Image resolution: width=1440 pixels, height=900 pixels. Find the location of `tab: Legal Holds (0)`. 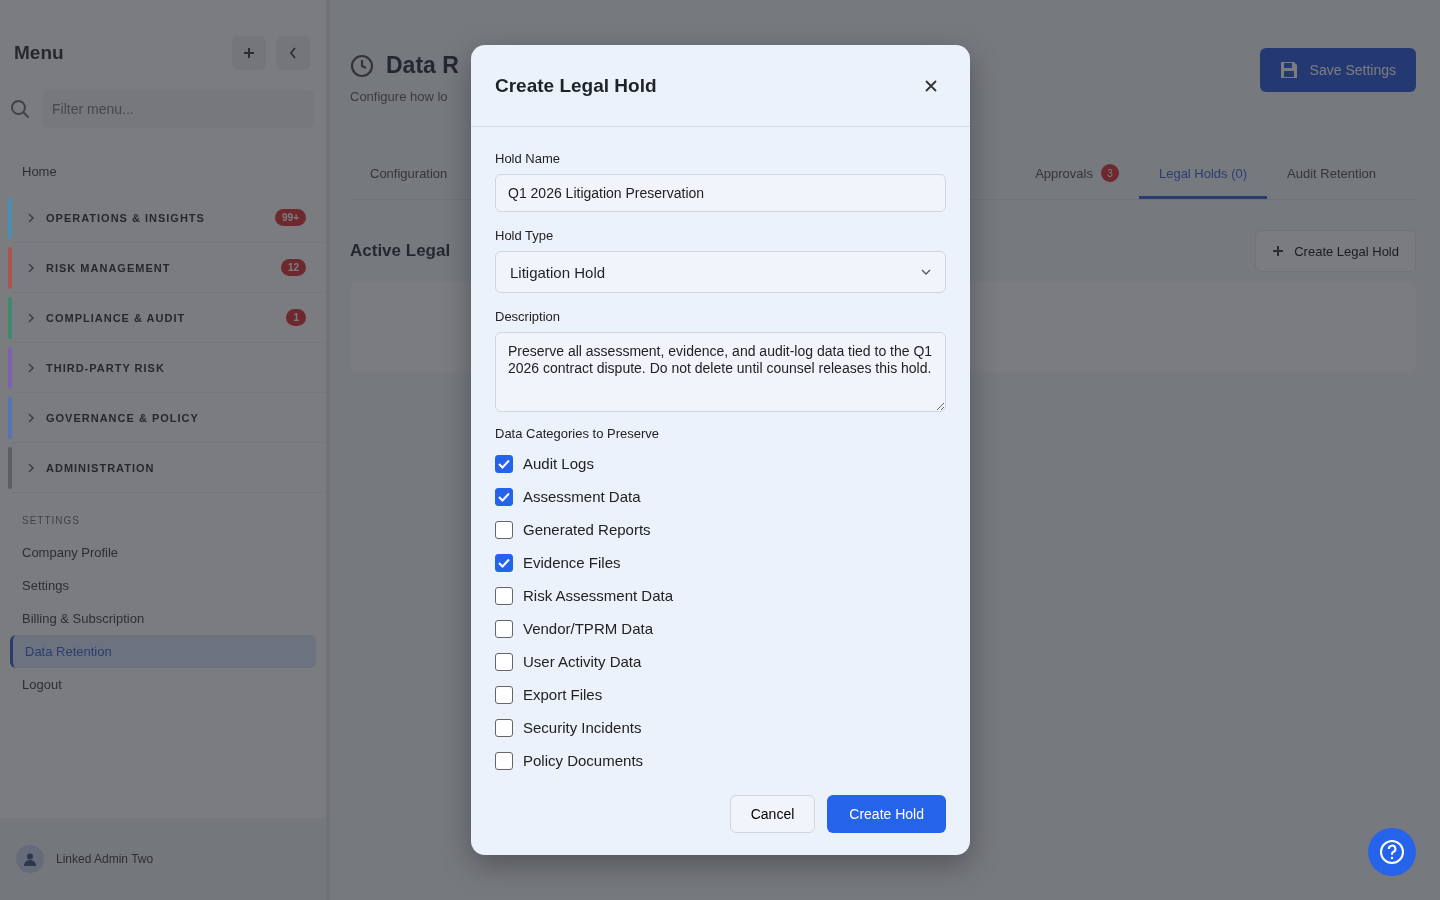

tab: Legal Holds (0) is located at coordinates (1203, 174).